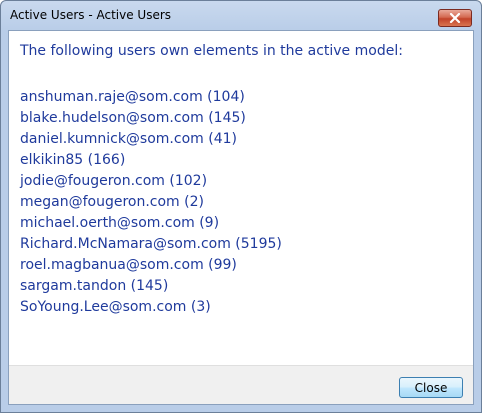  Describe the element at coordinates (94, 286) in the screenshot. I see `list-item-user: sargam.tandon (145)` at that location.